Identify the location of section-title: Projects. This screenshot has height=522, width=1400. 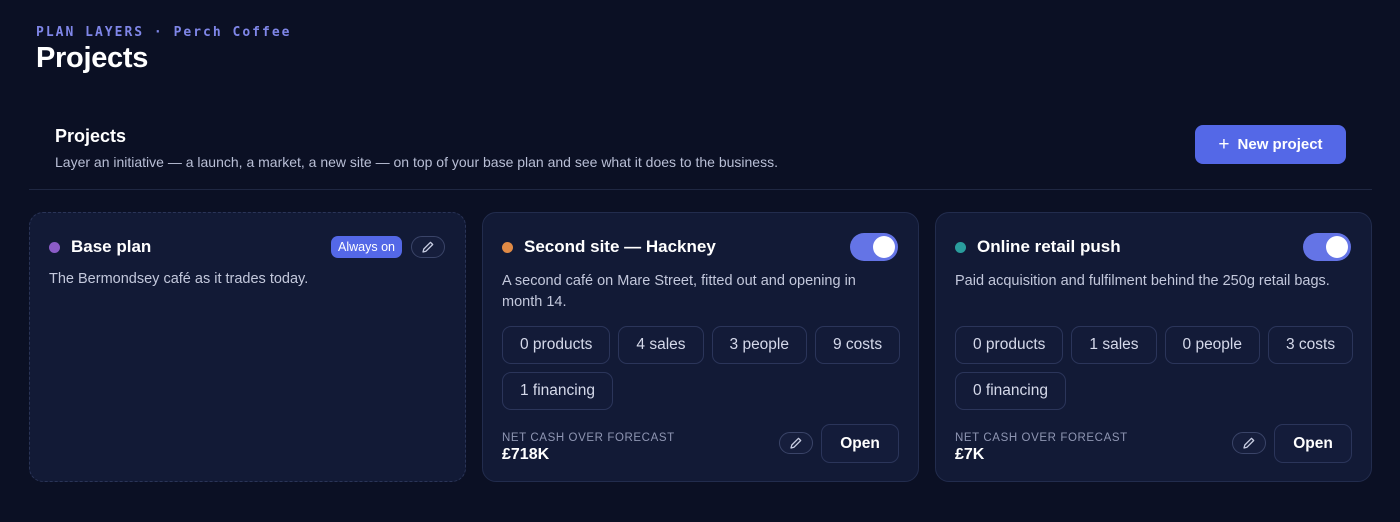
(91, 136).